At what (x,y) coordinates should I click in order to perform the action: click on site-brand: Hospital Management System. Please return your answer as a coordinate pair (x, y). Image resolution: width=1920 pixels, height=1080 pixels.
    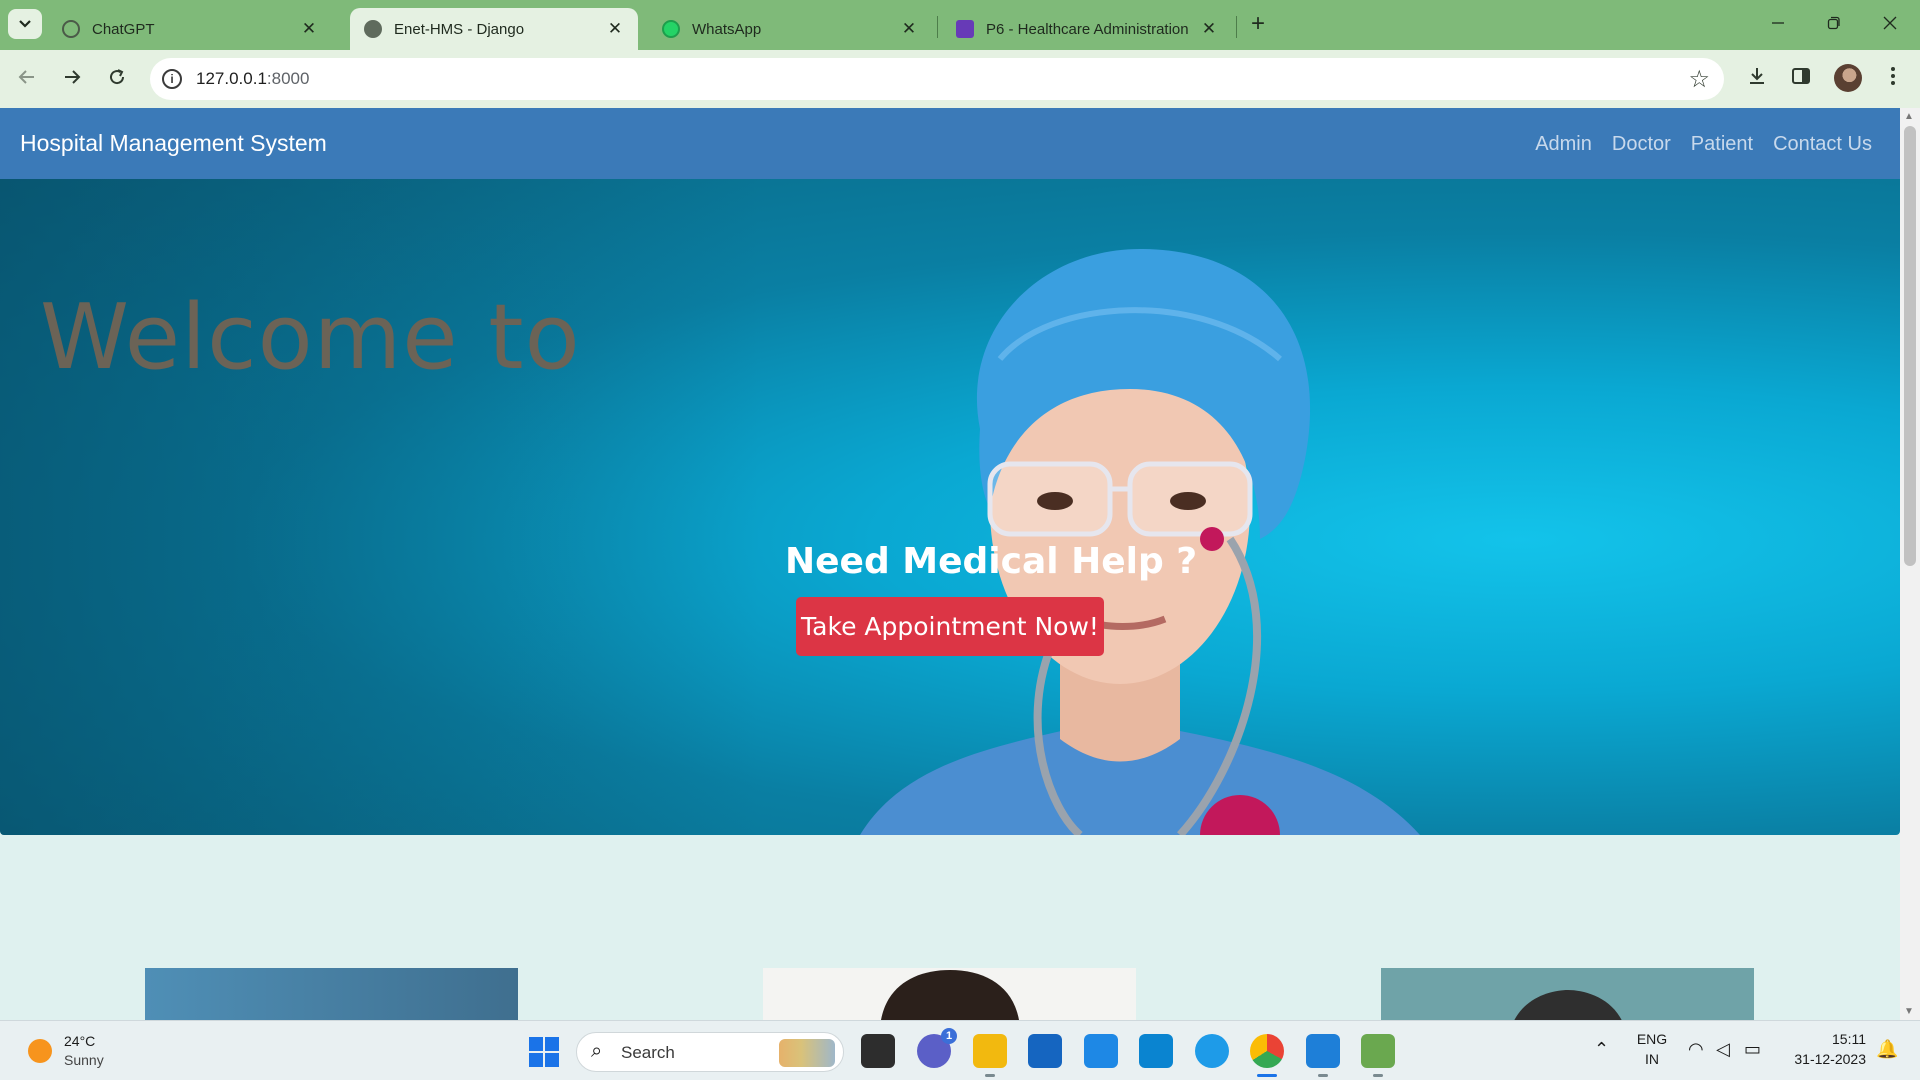
    Looking at the image, I should click on (173, 143).